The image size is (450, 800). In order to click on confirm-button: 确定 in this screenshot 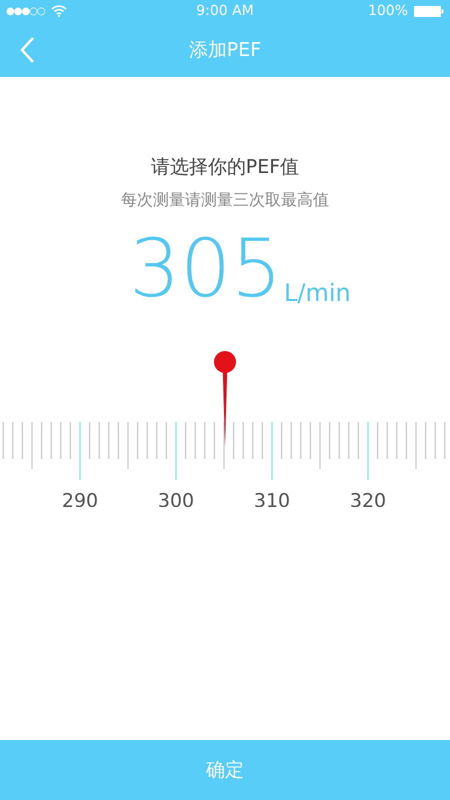, I will do `click(225, 770)`.